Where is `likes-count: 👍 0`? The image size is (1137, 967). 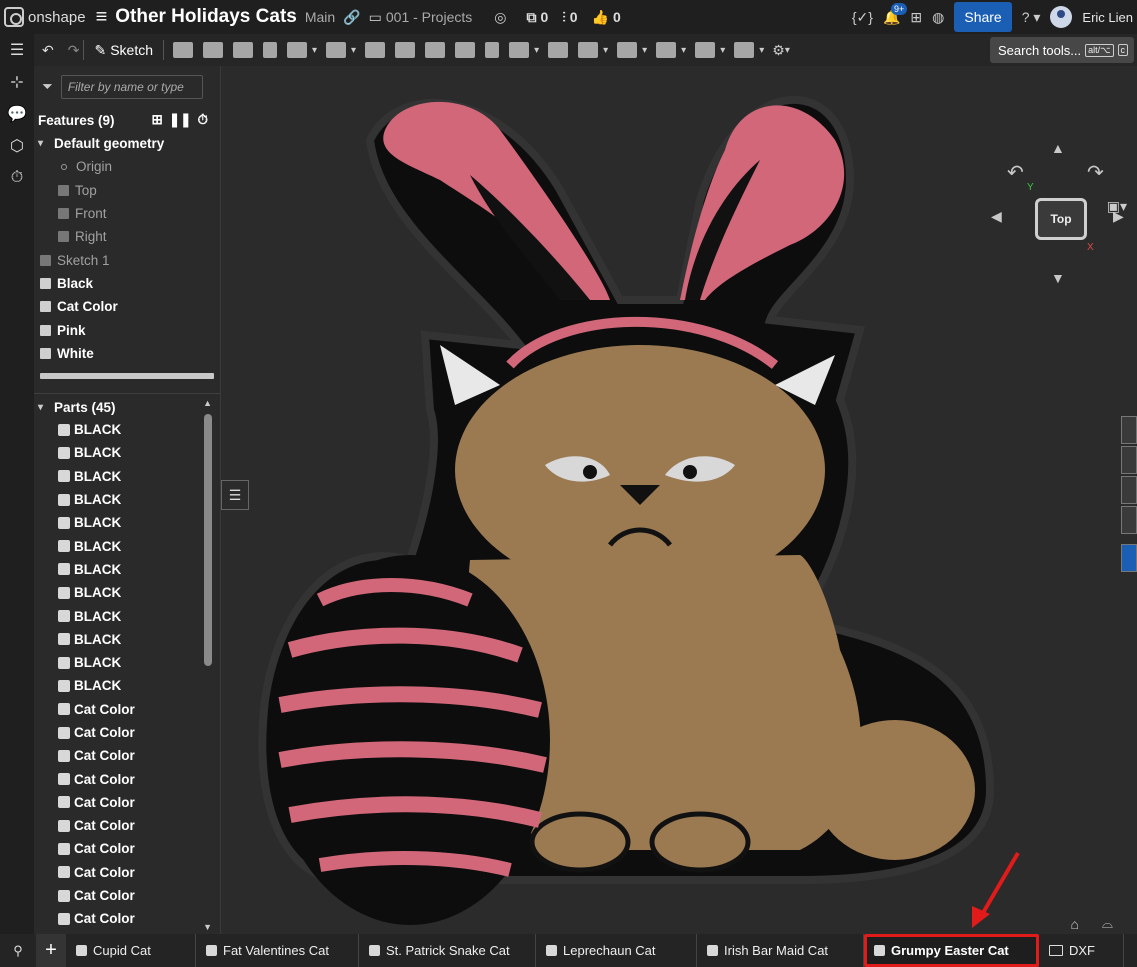
likes-count: 👍 0 is located at coordinates (606, 17).